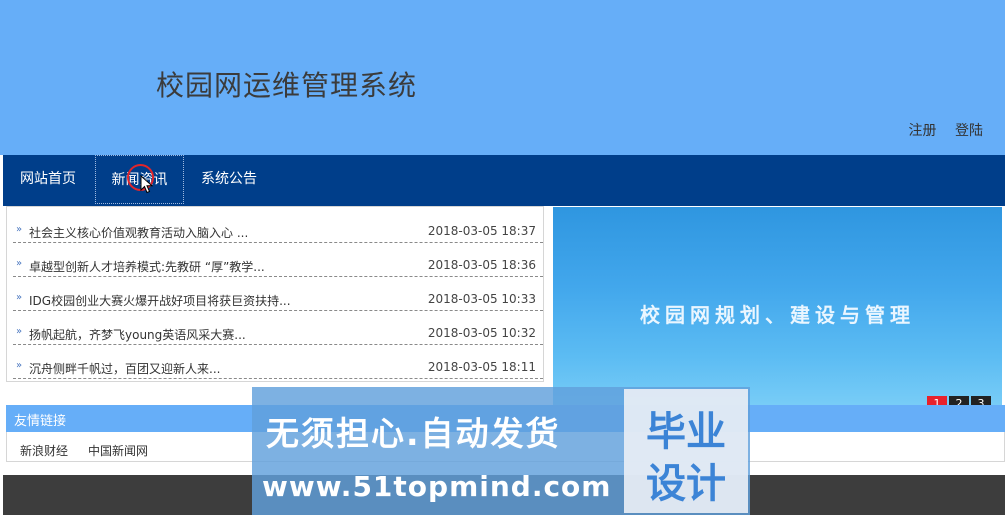 The height and width of the screenshot is (515, 1005). I want to click on watermark-badge-line2: 设计, so click(686, 484).